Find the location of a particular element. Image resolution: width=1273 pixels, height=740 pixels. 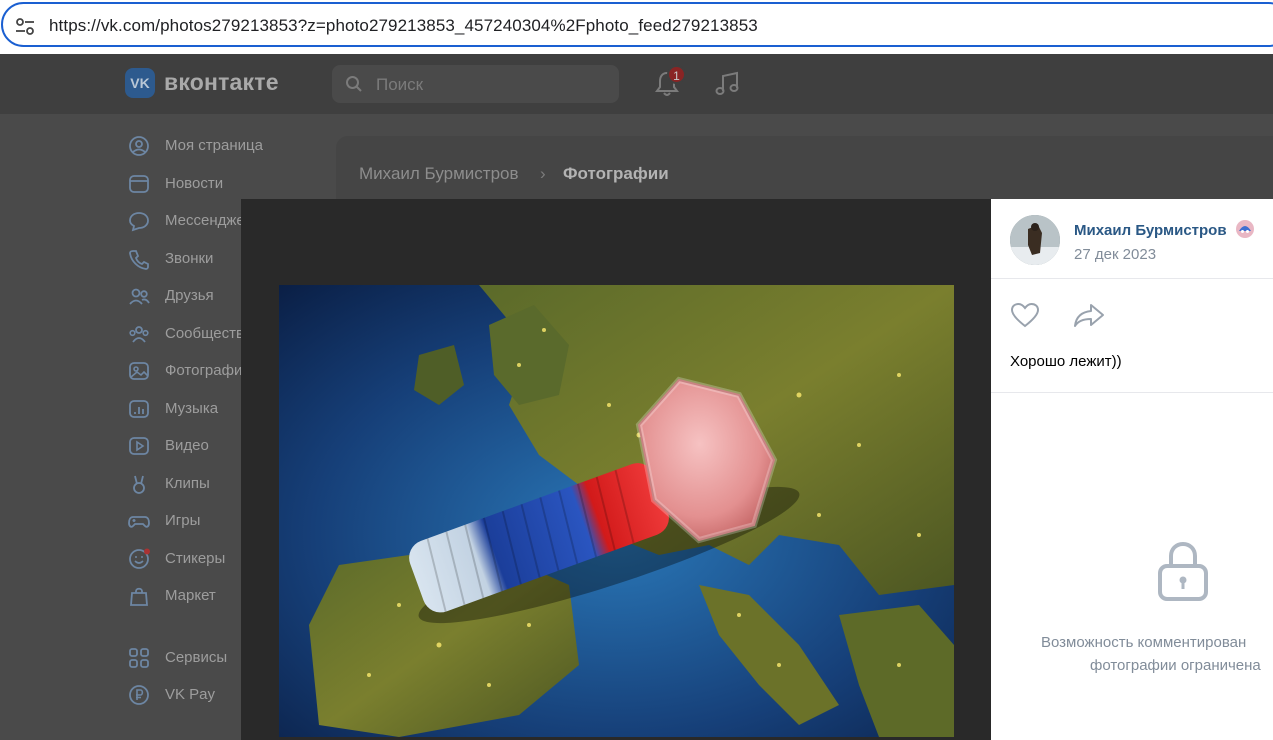

sidebar-item-label: Моя страница is located at coordinates (214, 145).